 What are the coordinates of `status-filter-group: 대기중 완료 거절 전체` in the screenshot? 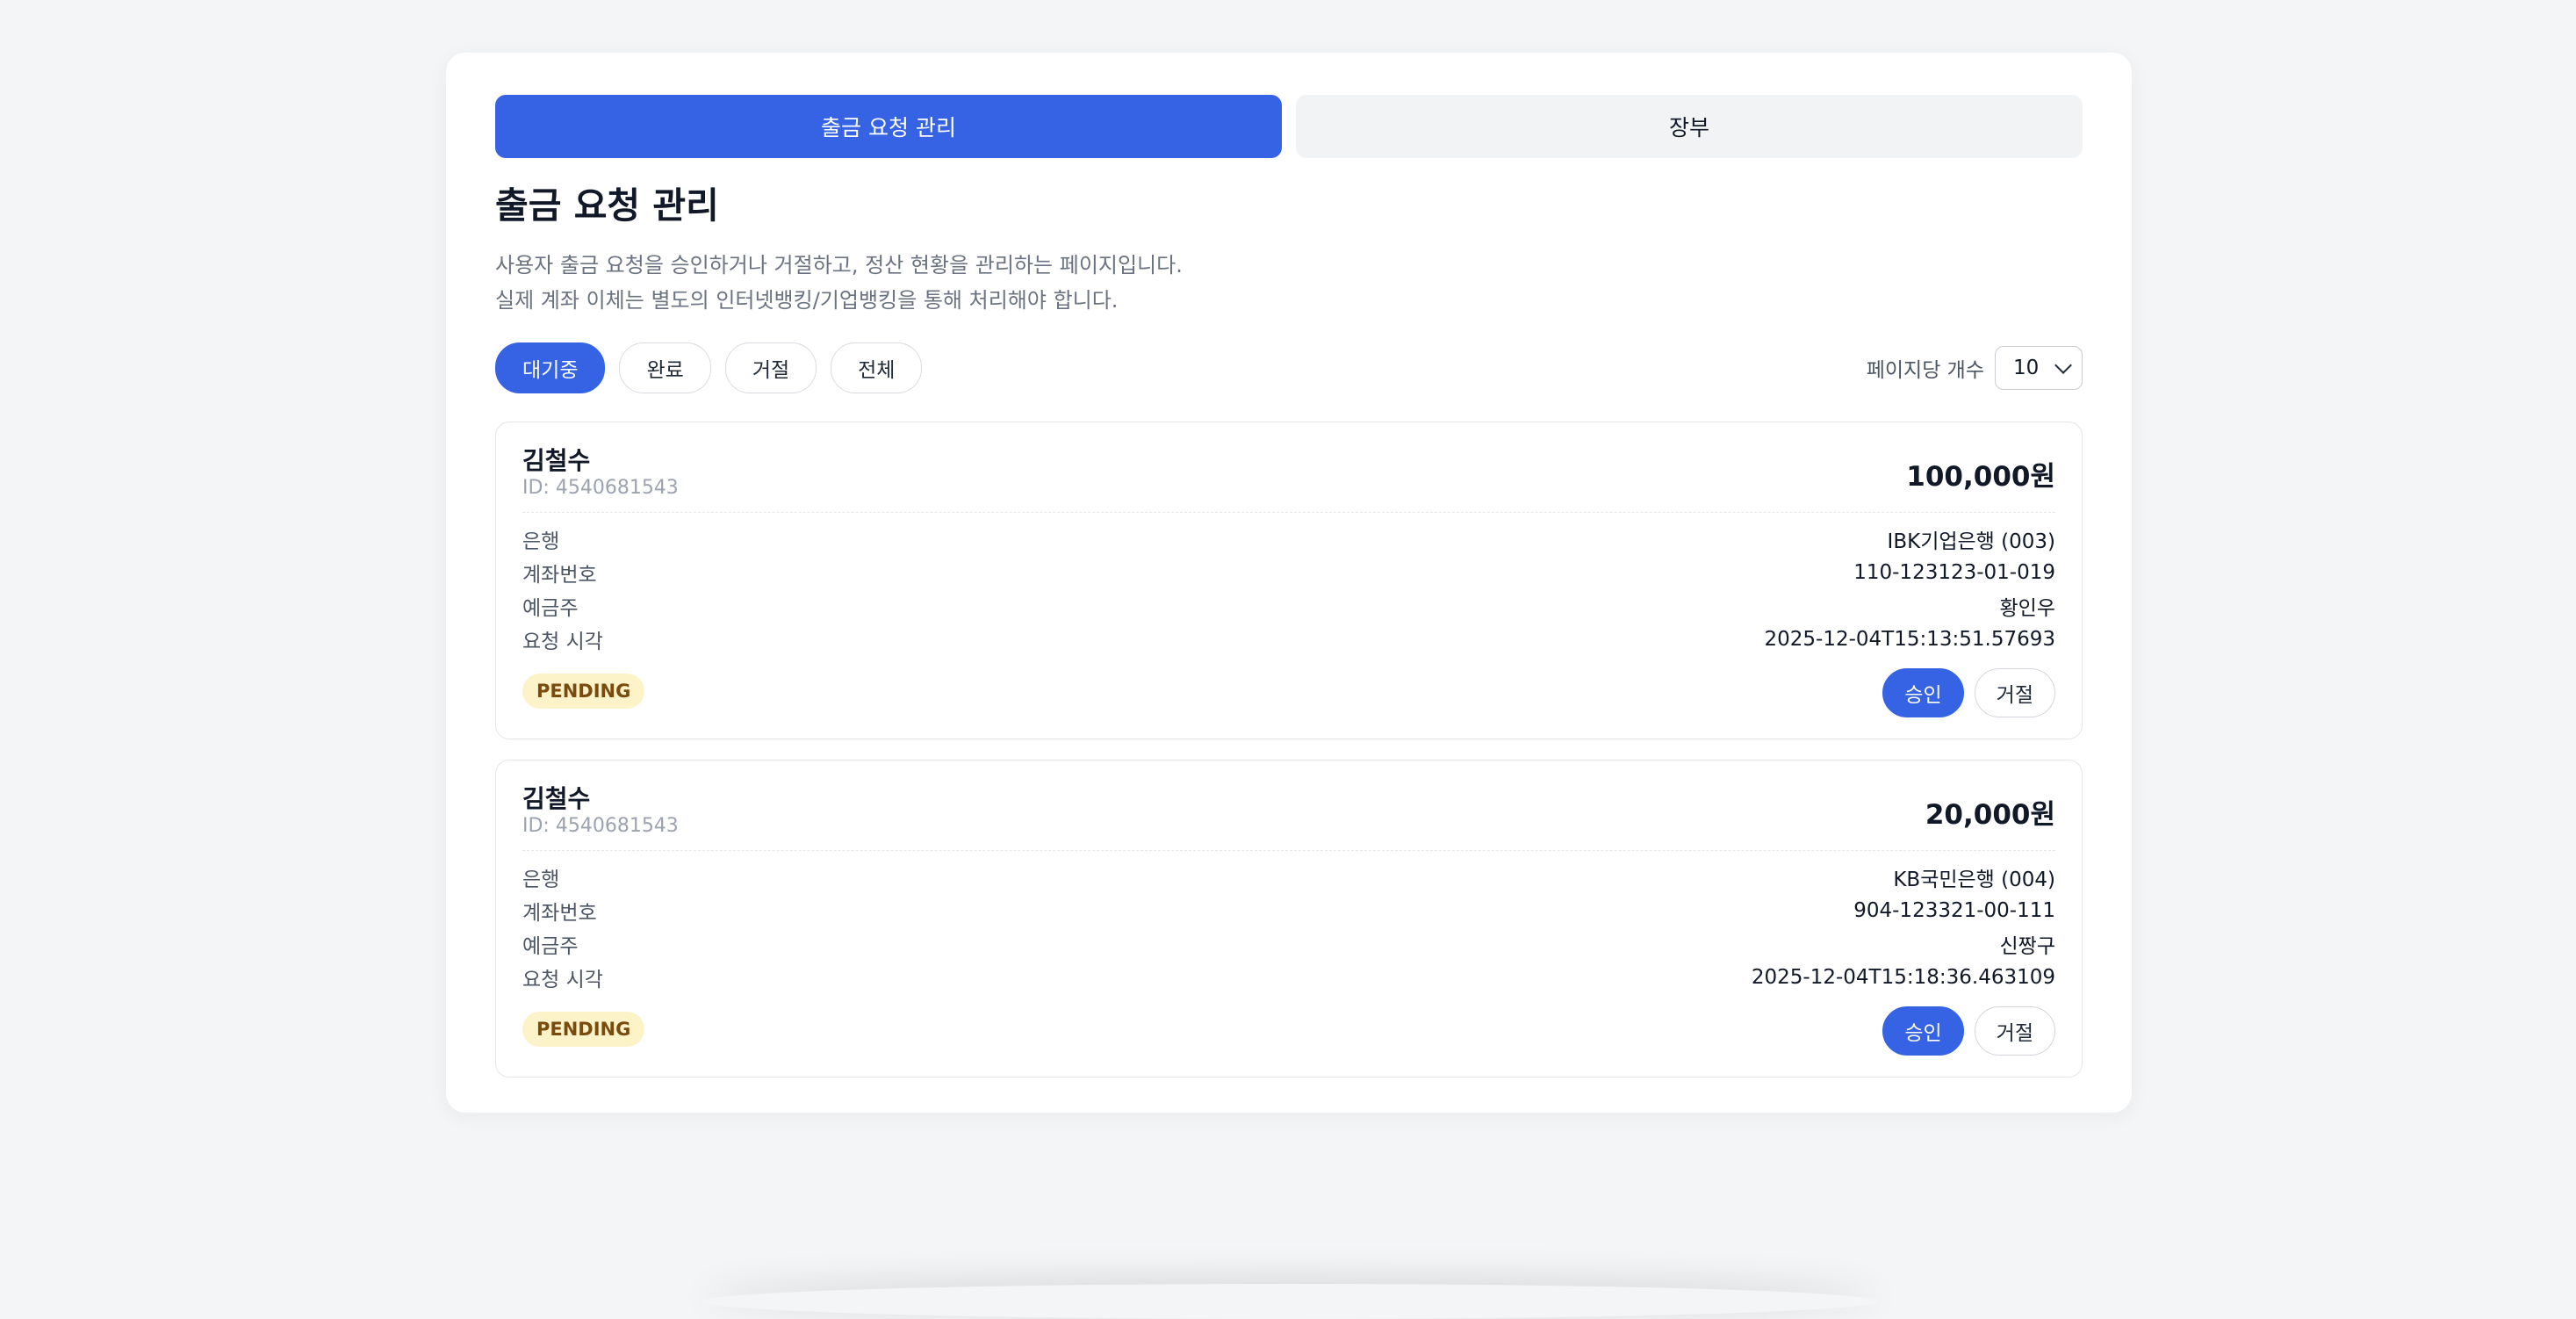 It's located at (709, 367).